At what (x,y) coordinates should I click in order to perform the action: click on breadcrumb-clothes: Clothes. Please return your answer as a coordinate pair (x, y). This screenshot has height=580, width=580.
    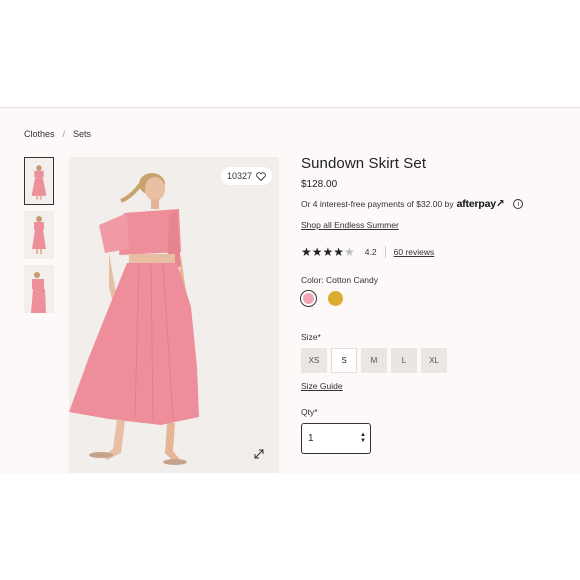
    Looking at the image, I should click on (39, 134).